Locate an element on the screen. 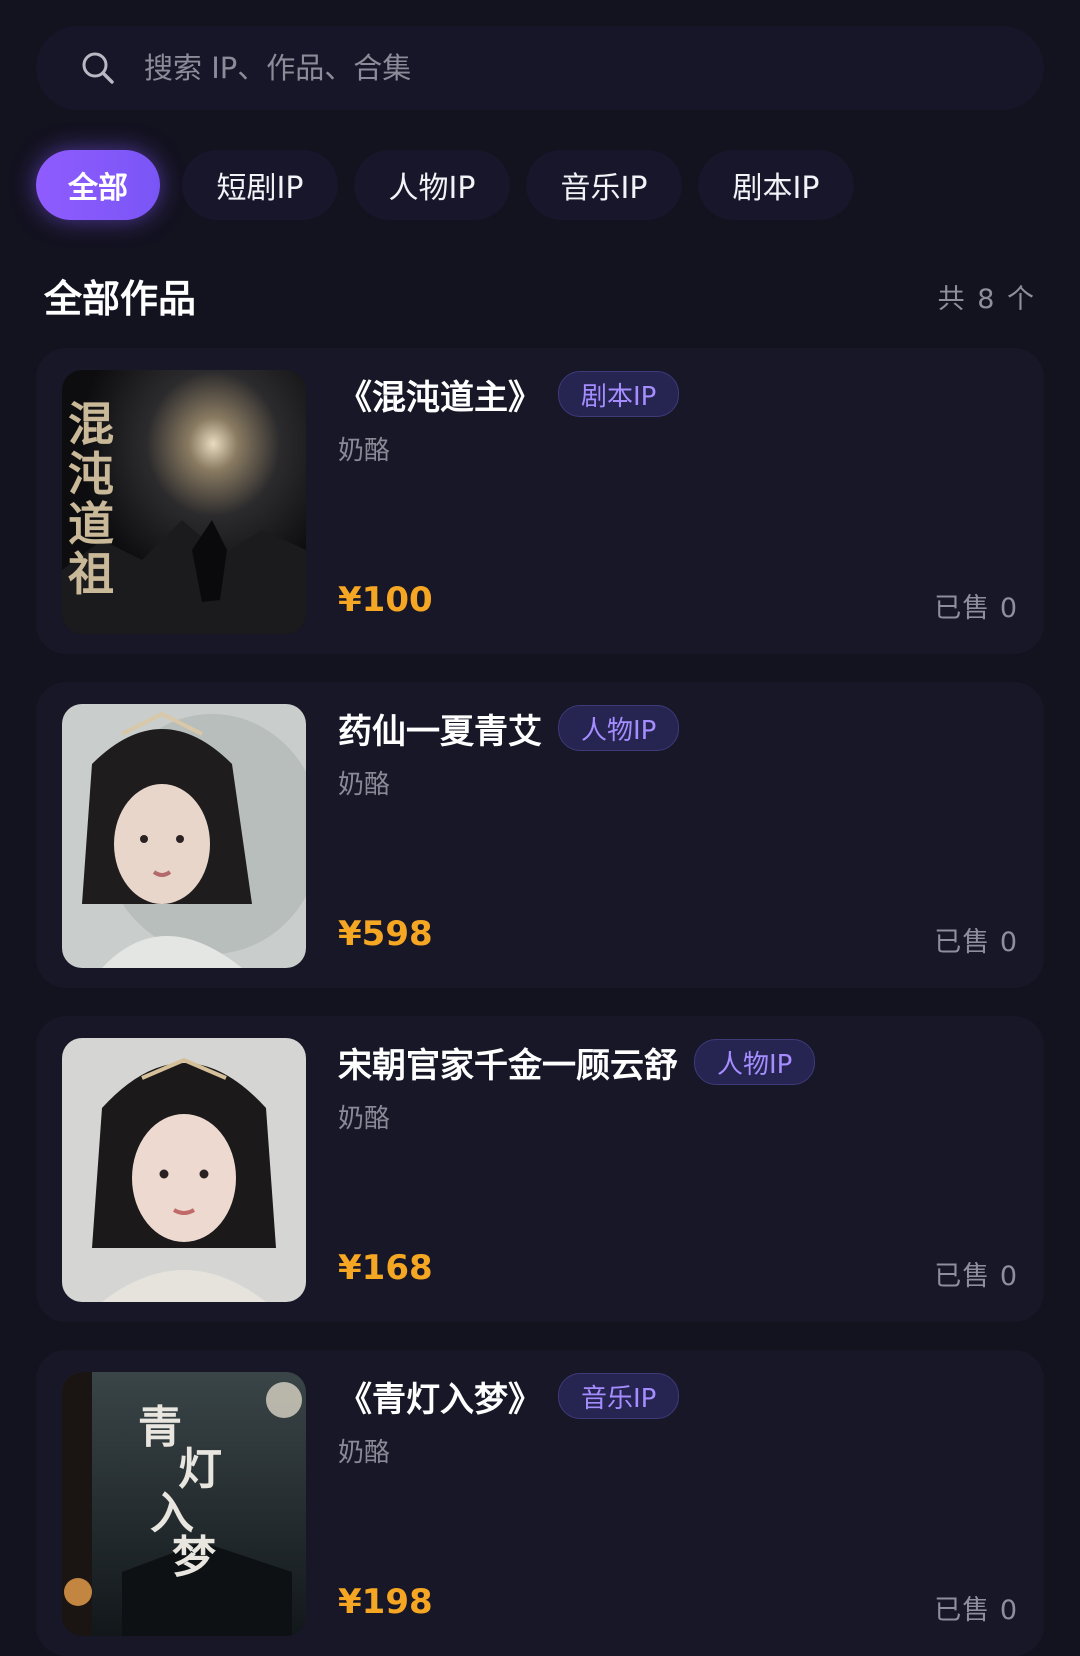 The height and width of the screenshot is (1656, 1080). cover-calligraphy: 混 is located at coordinates (91, 424).